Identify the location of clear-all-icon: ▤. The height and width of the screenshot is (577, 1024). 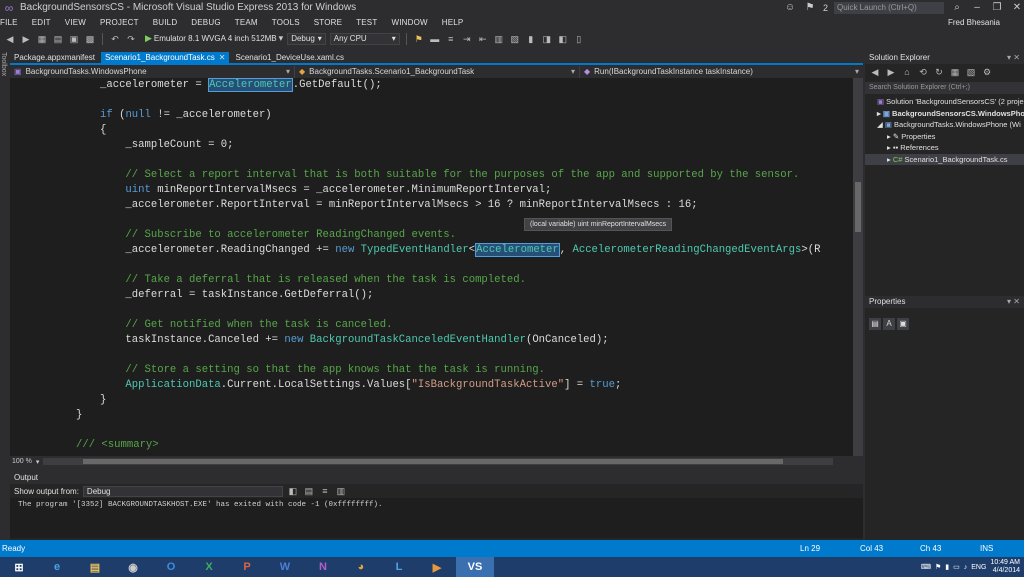
(309, 491).